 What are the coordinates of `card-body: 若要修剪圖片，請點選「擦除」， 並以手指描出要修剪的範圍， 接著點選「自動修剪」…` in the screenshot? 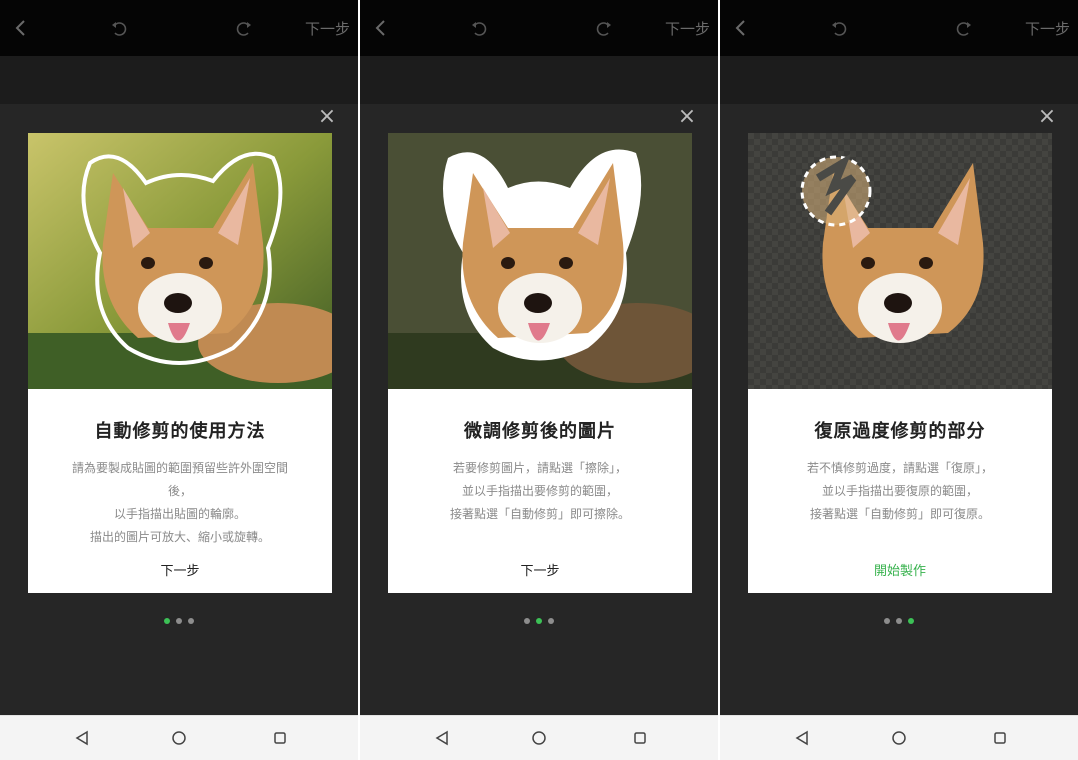 It's located at (540, 491).